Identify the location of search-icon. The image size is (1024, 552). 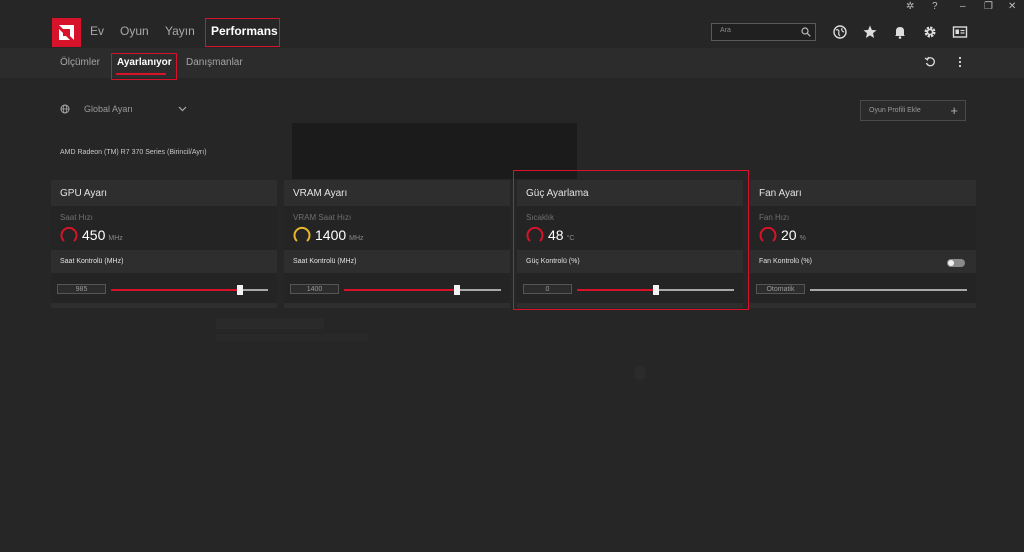
(806, 32).